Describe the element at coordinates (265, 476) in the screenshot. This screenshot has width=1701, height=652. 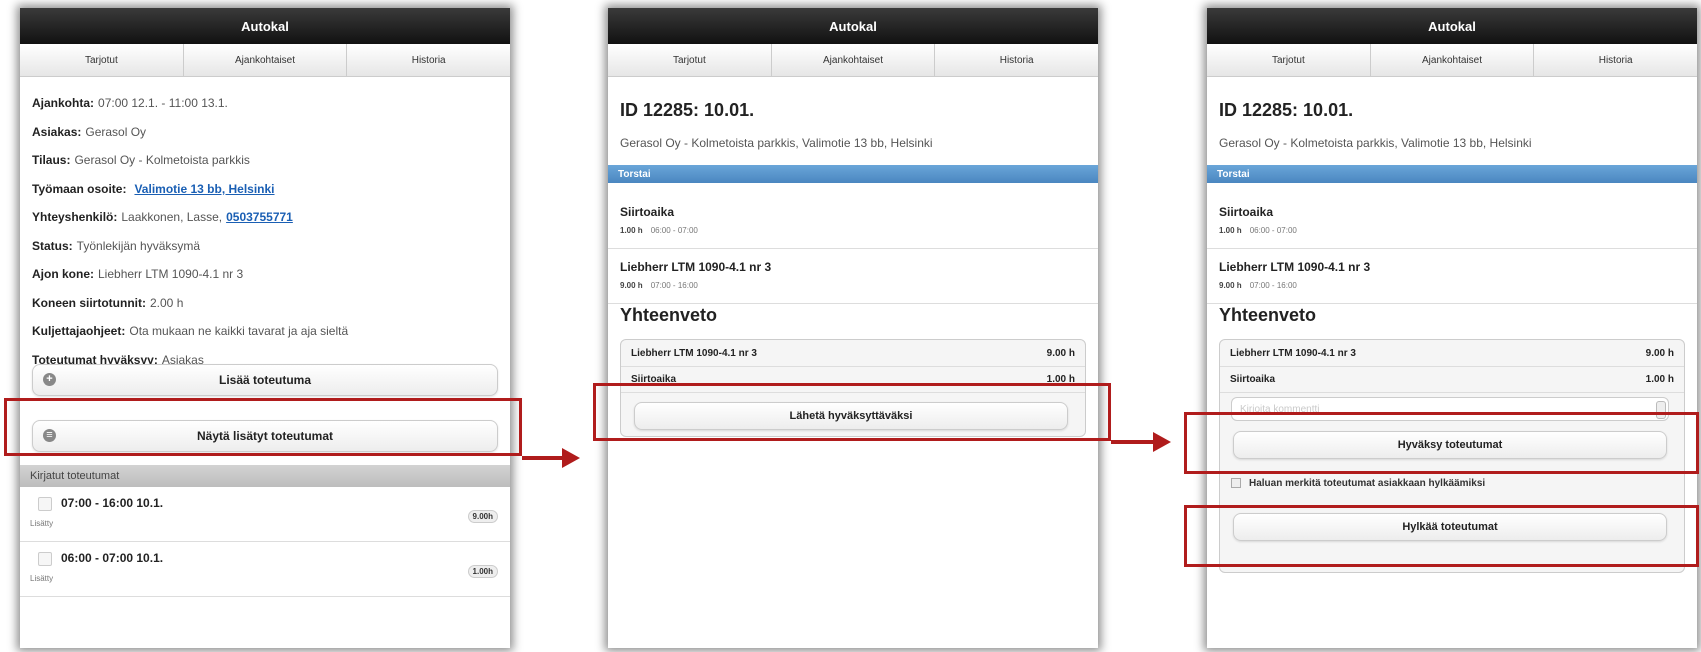
I see `section-header-realizations: Kirjatut toteutumat` at that location.